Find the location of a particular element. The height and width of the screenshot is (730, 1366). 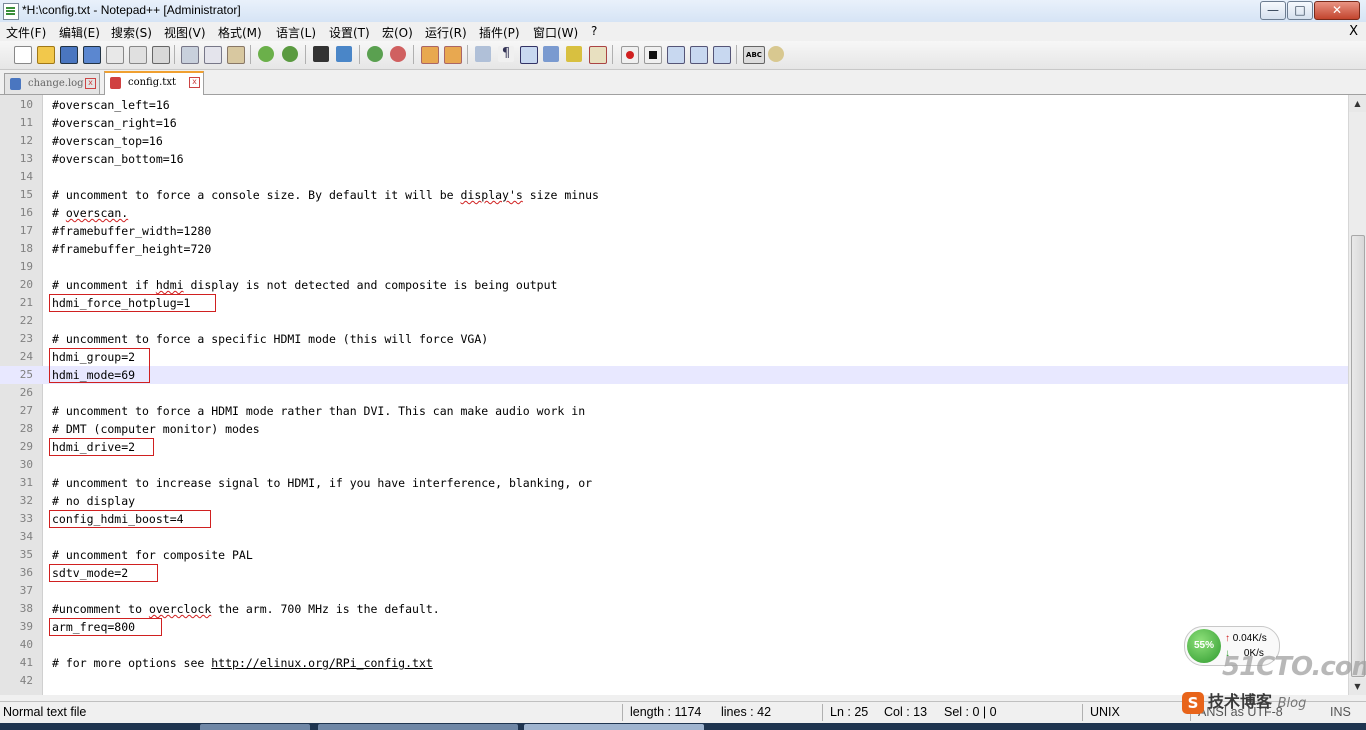

print-icon is located at coordinates (161, 55).